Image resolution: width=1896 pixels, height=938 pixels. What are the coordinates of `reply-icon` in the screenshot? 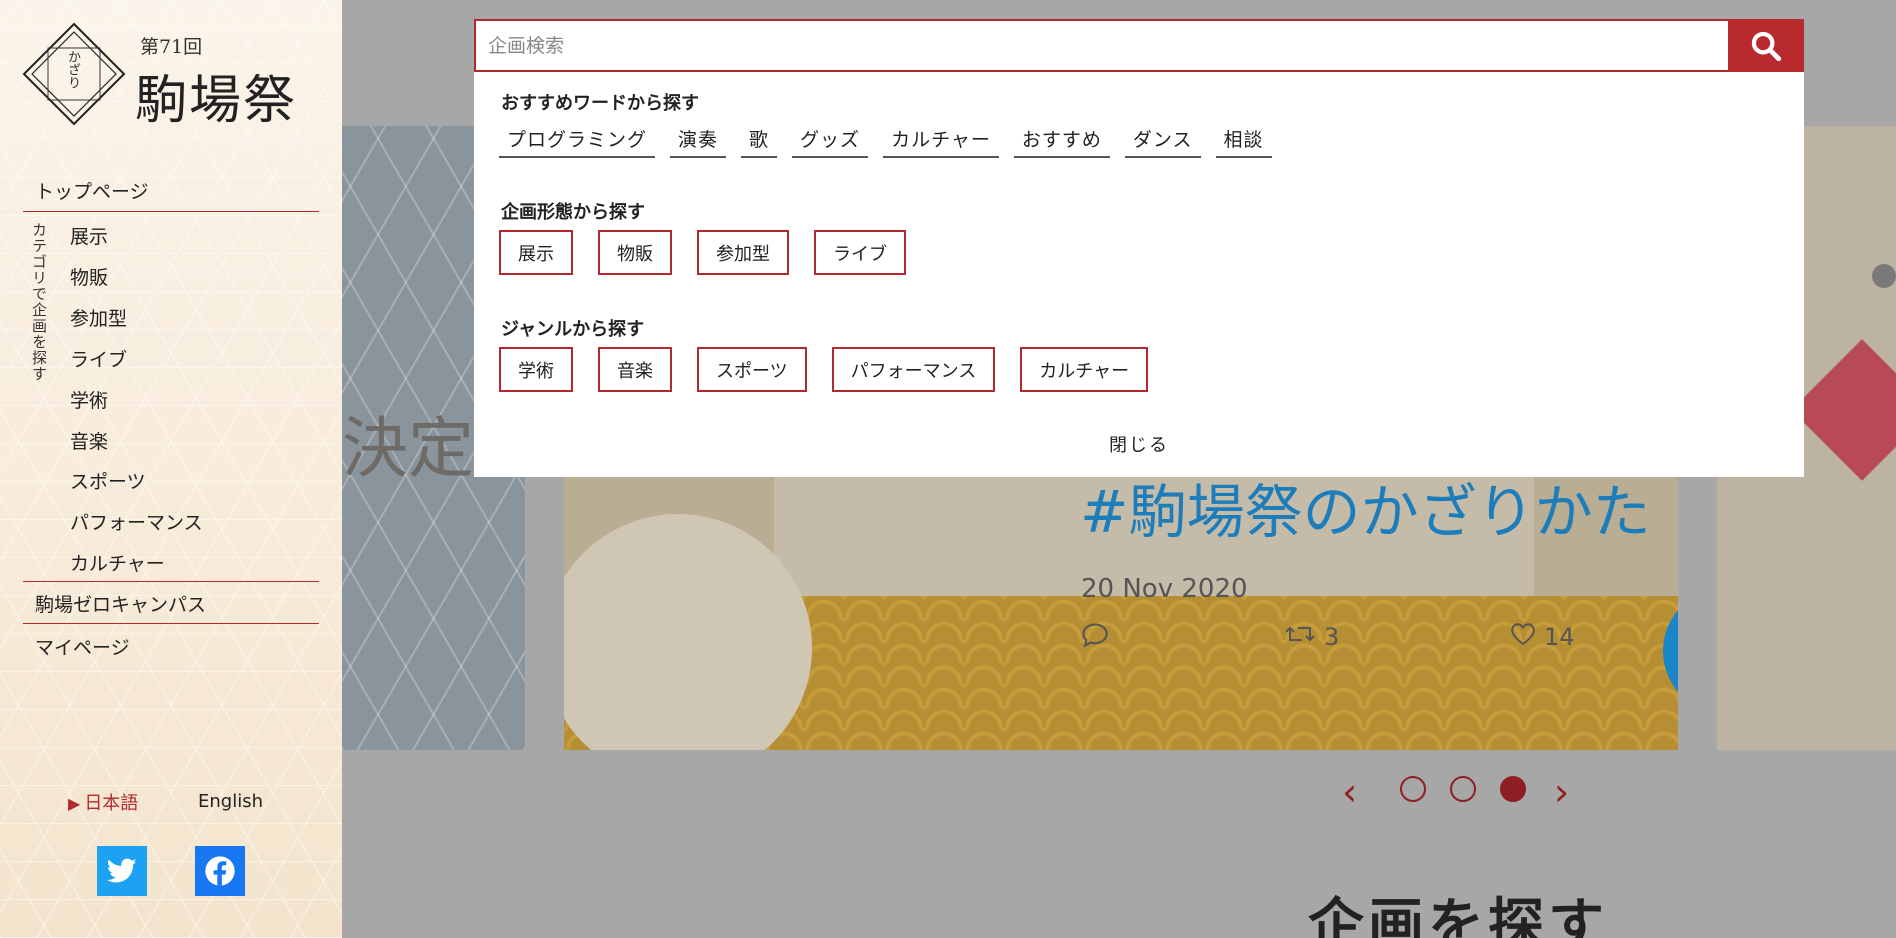 It's located at (1095, 637).